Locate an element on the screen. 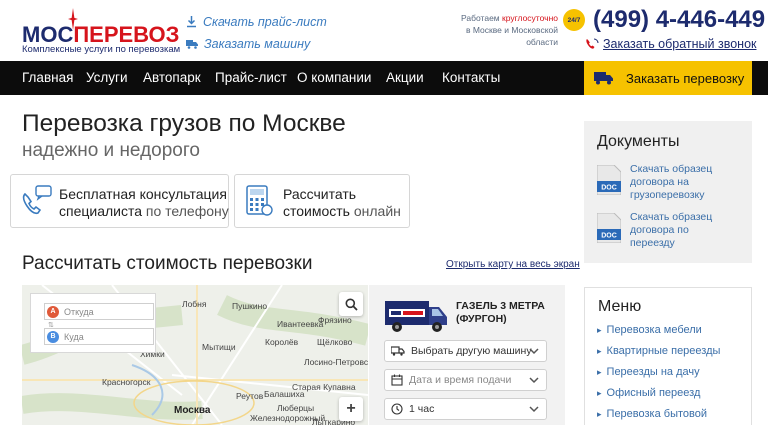 The image size is (768, 425). map-label: Королёв is located at coordinates (282, 342).